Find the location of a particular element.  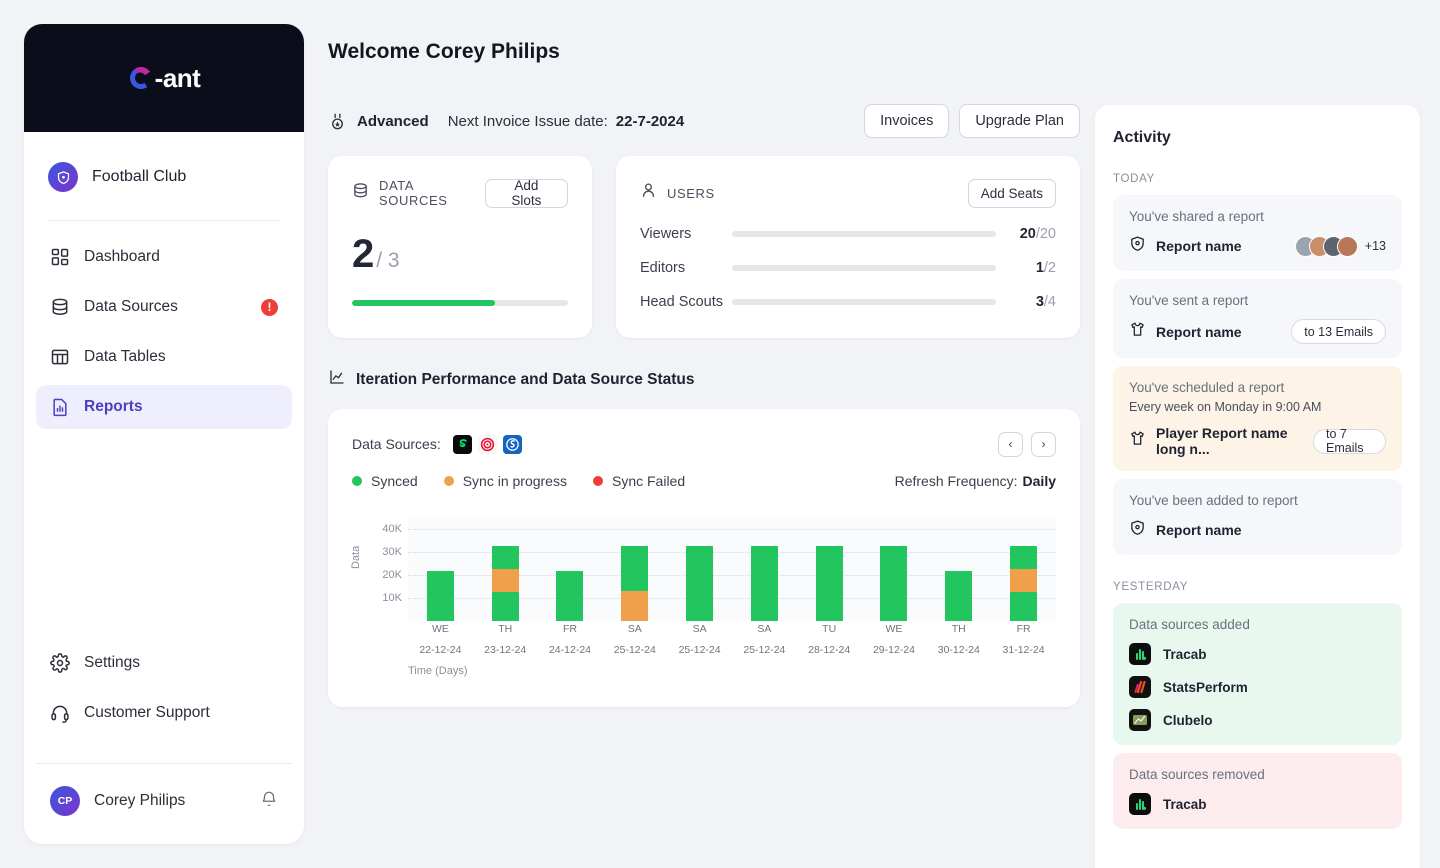

add-seats-button: Add Seats is located at coordinates (1011, 193).